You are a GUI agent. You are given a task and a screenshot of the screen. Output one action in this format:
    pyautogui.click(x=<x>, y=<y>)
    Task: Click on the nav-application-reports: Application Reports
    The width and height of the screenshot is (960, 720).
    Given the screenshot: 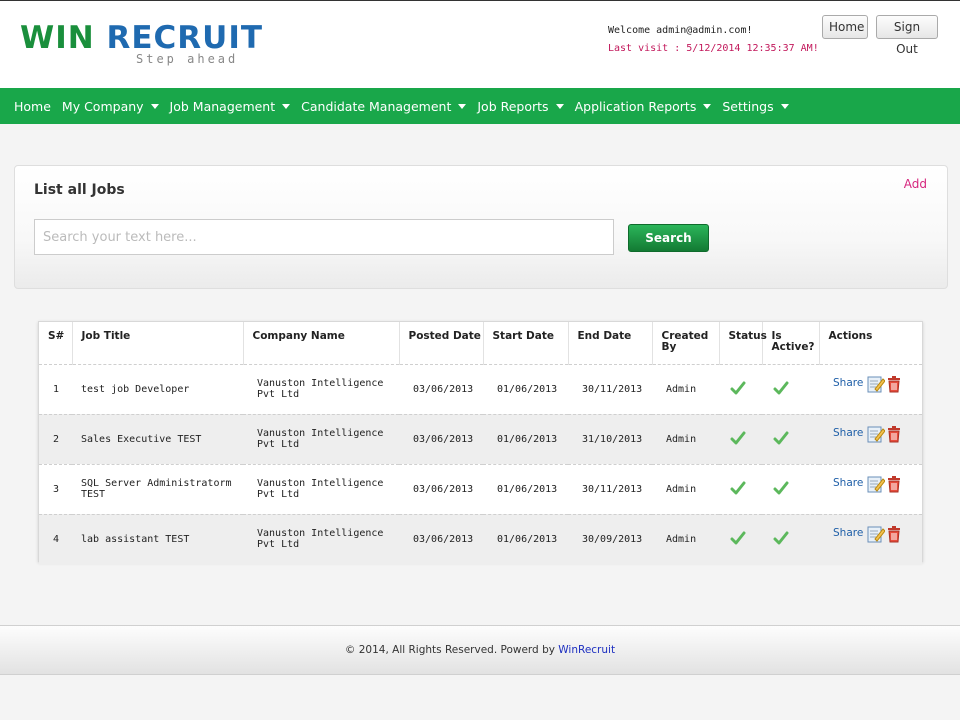 What is the action you would take?
    pyautogui.click(x=643, y=106)
    